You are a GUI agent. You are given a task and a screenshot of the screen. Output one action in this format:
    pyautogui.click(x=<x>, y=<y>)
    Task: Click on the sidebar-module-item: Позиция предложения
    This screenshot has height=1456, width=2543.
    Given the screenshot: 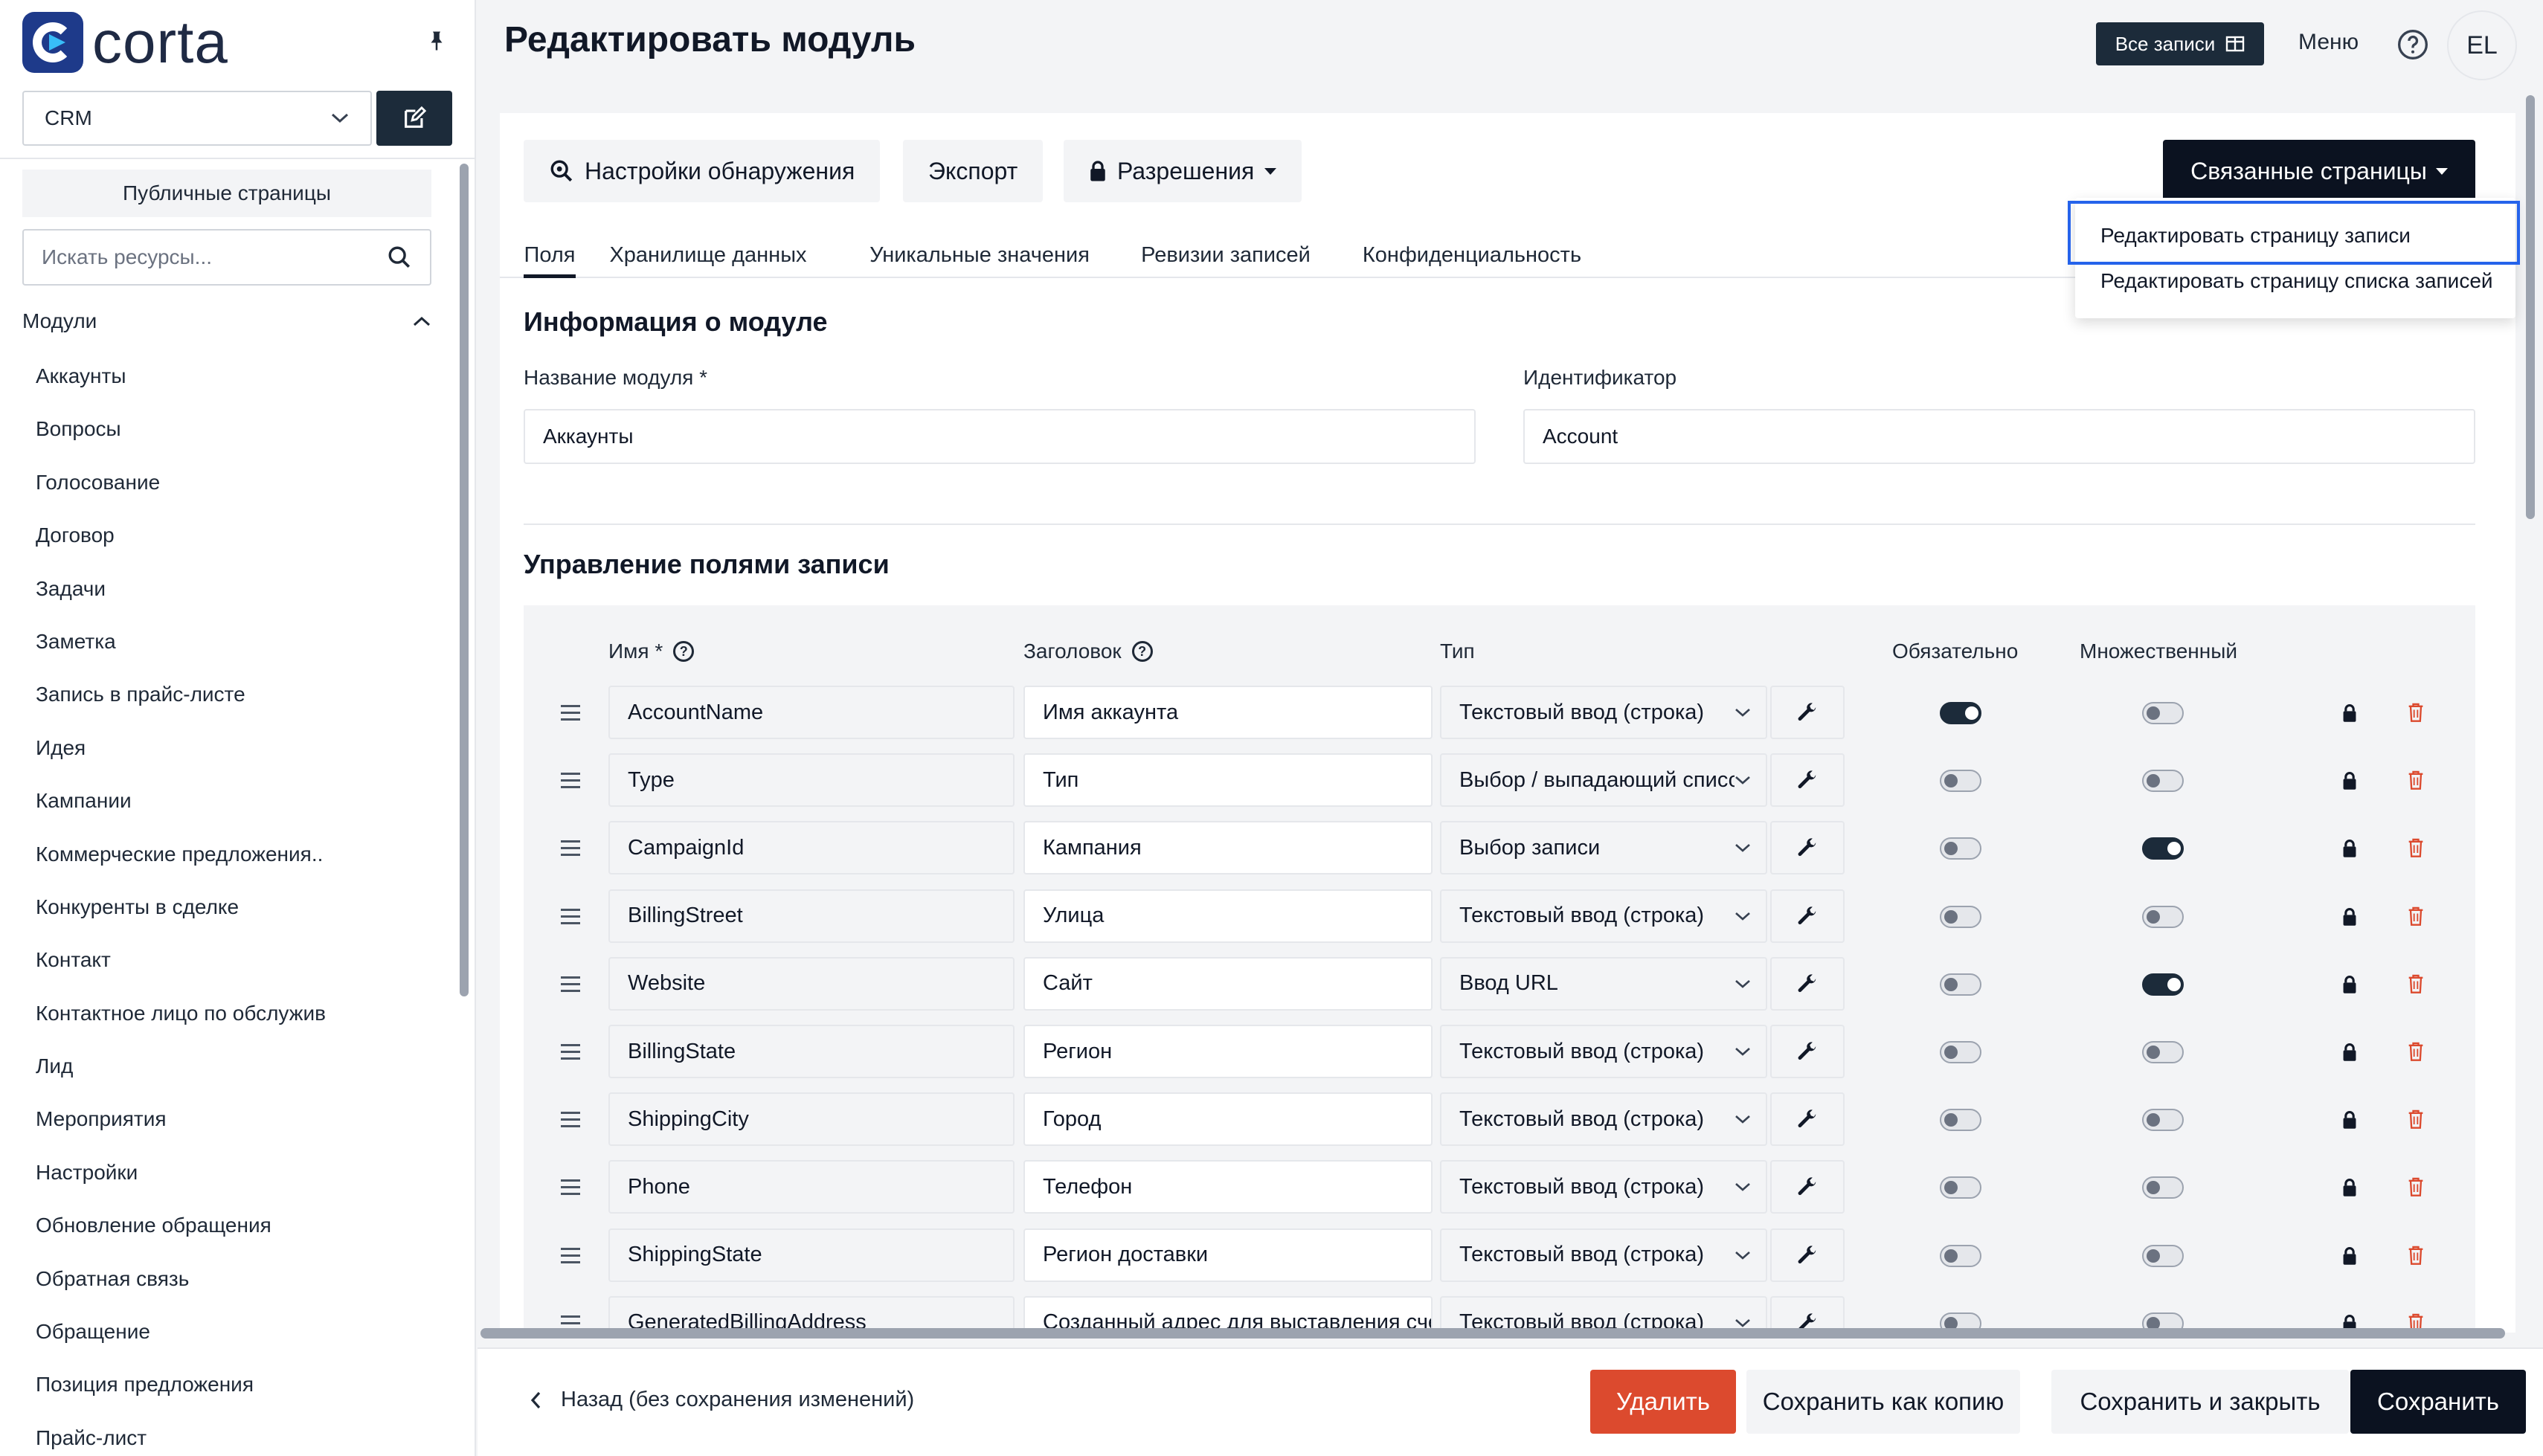 What is the action you would take?
    pyautogui.click(x=229, y=1384)
    